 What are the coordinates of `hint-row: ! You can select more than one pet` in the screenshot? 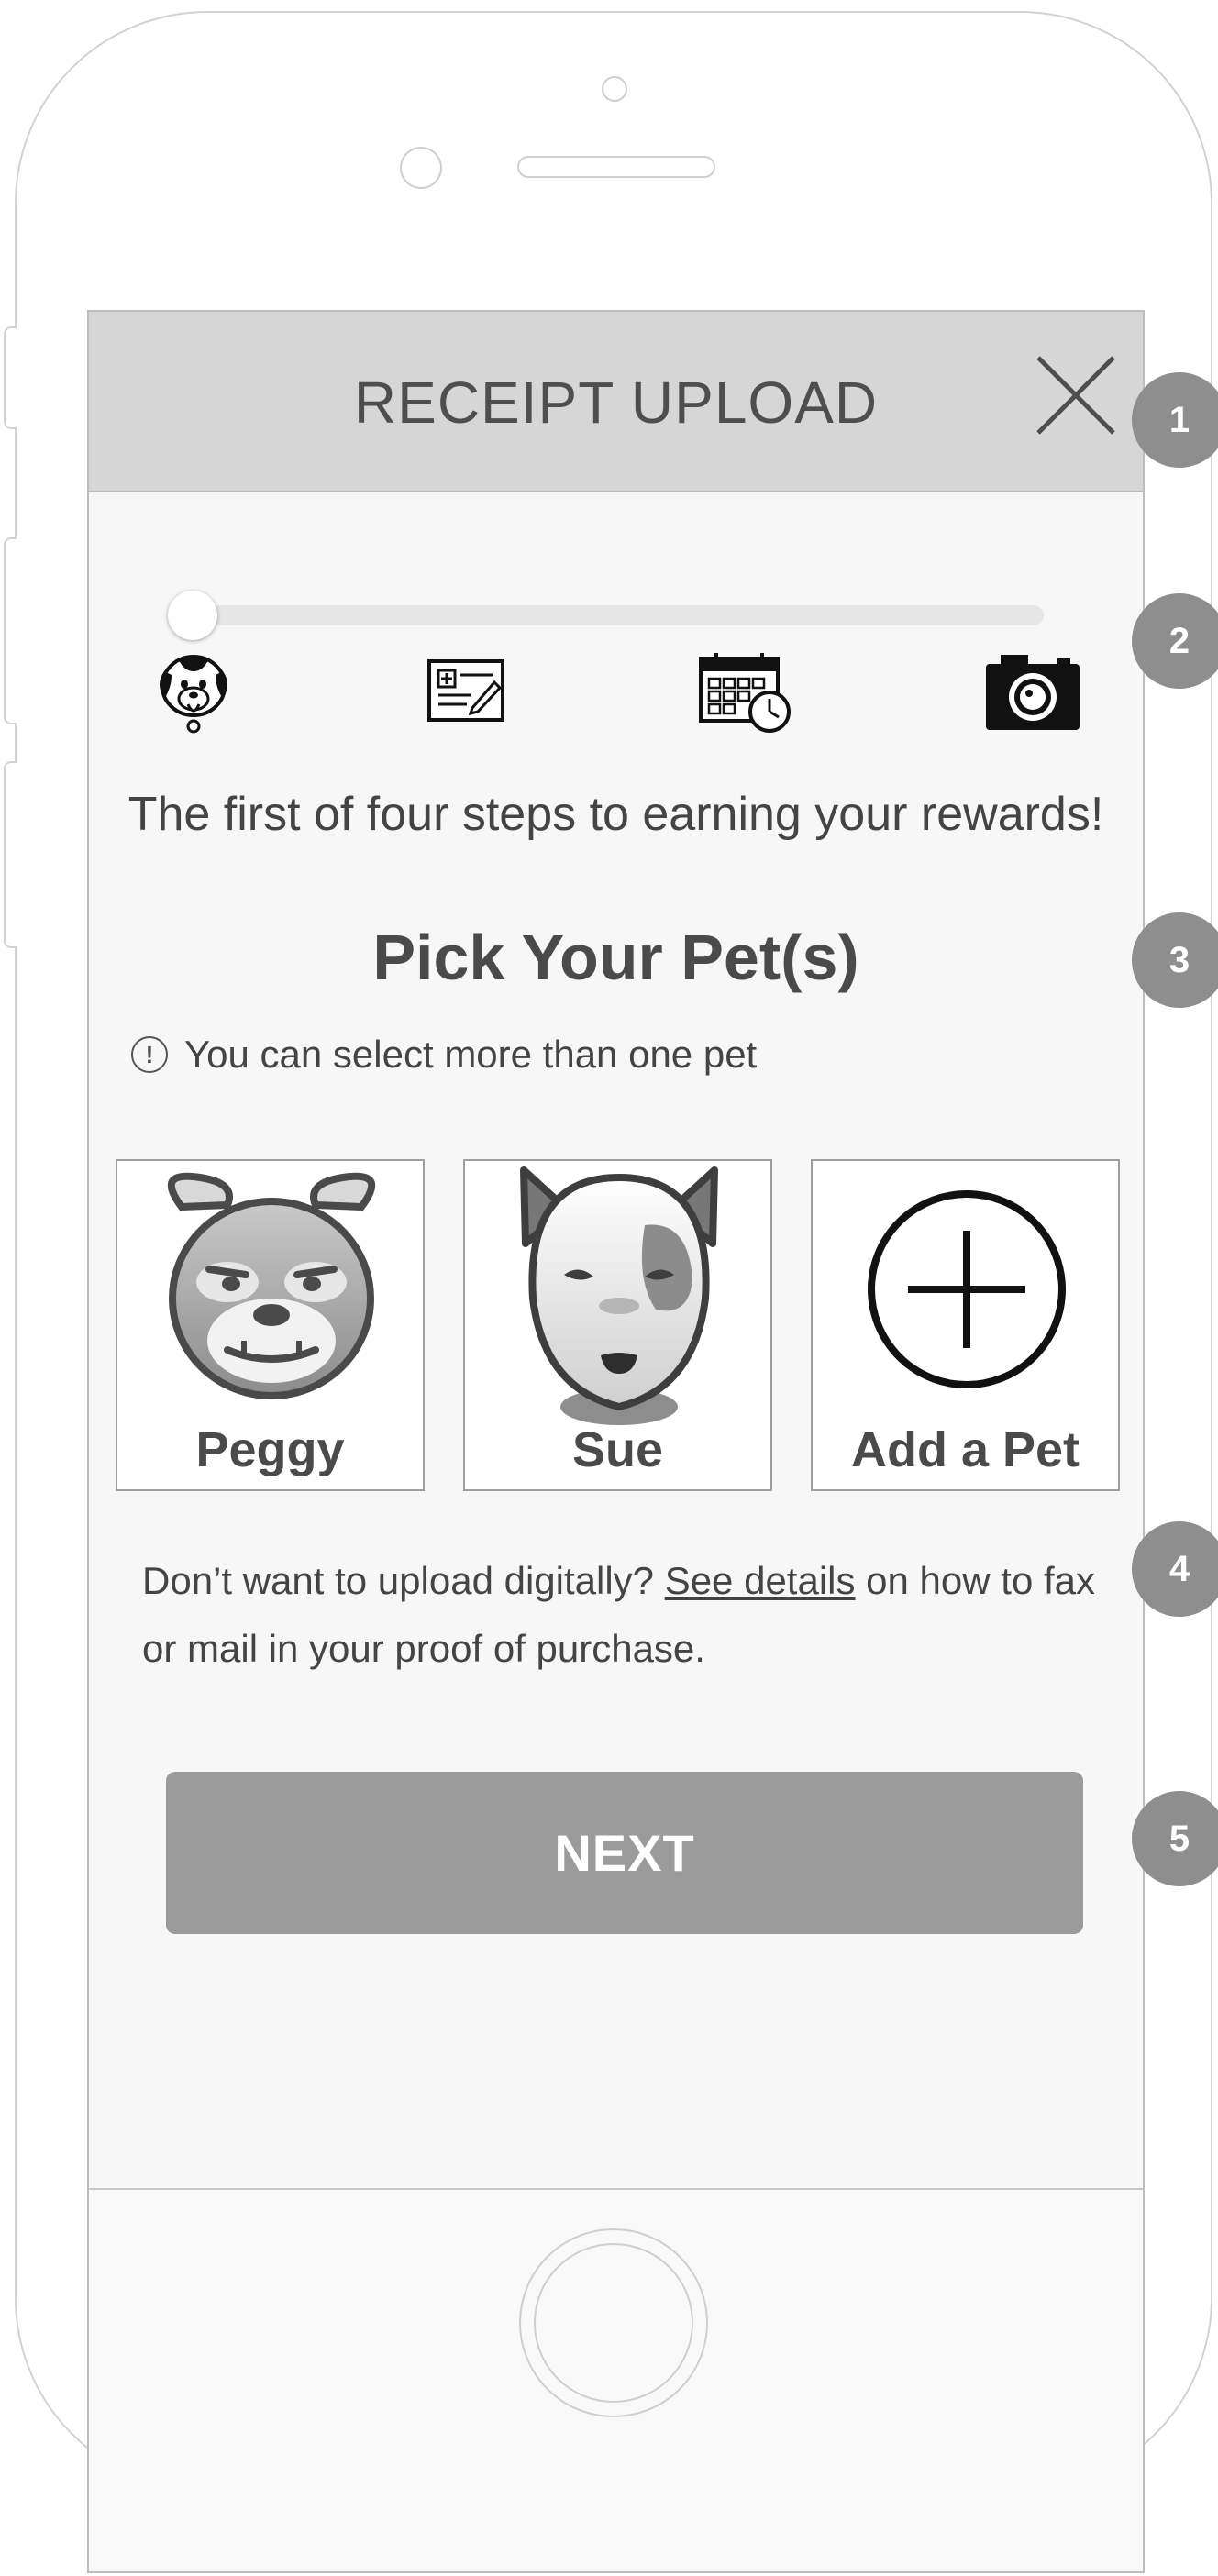 It's located at (444, 1055).